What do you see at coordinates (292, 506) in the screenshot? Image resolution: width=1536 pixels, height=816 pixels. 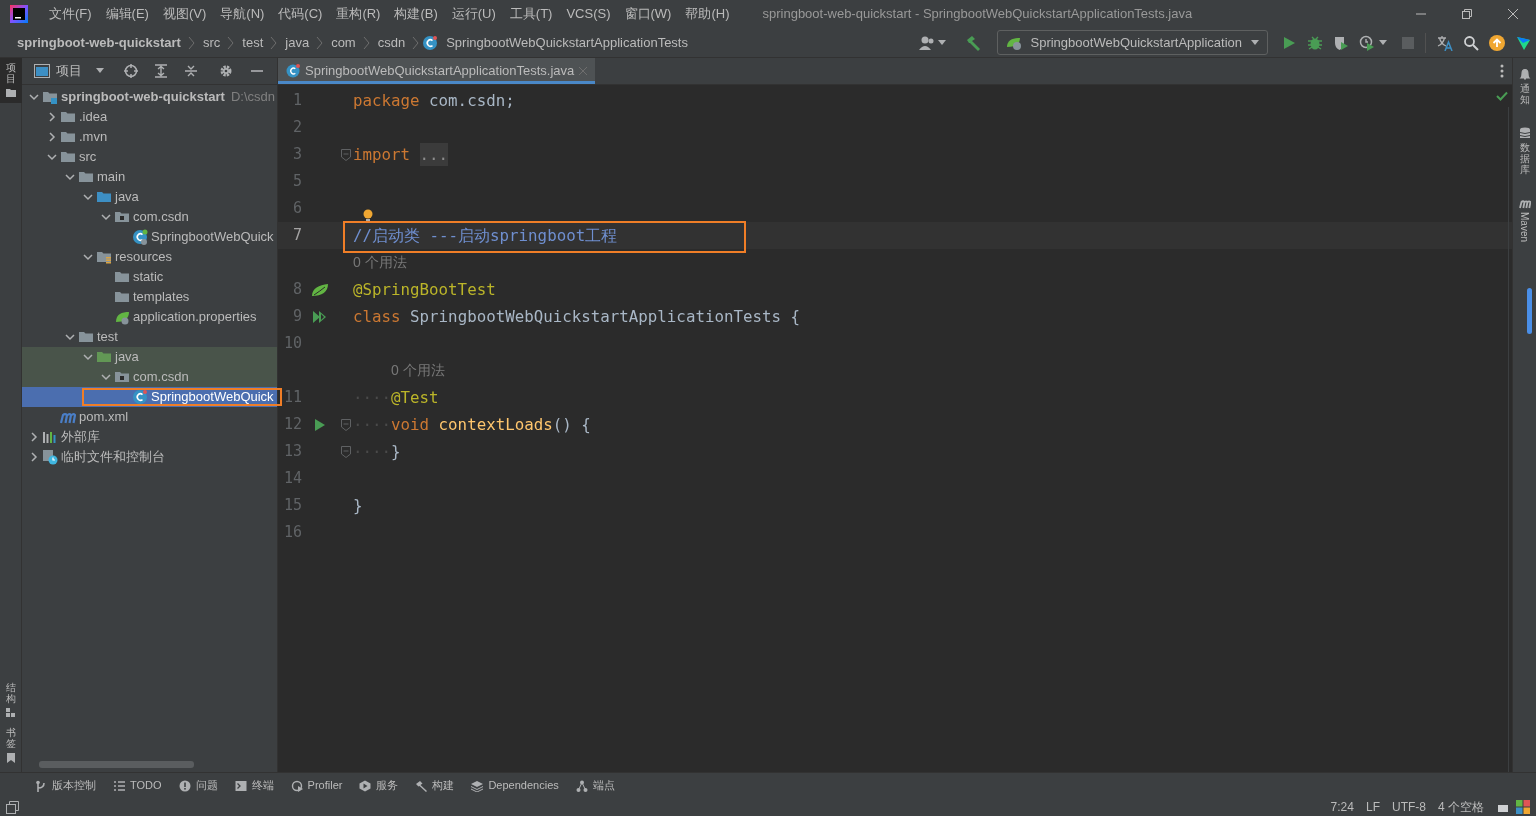 I see `line-number: 15` at bounding box center [292, 506].